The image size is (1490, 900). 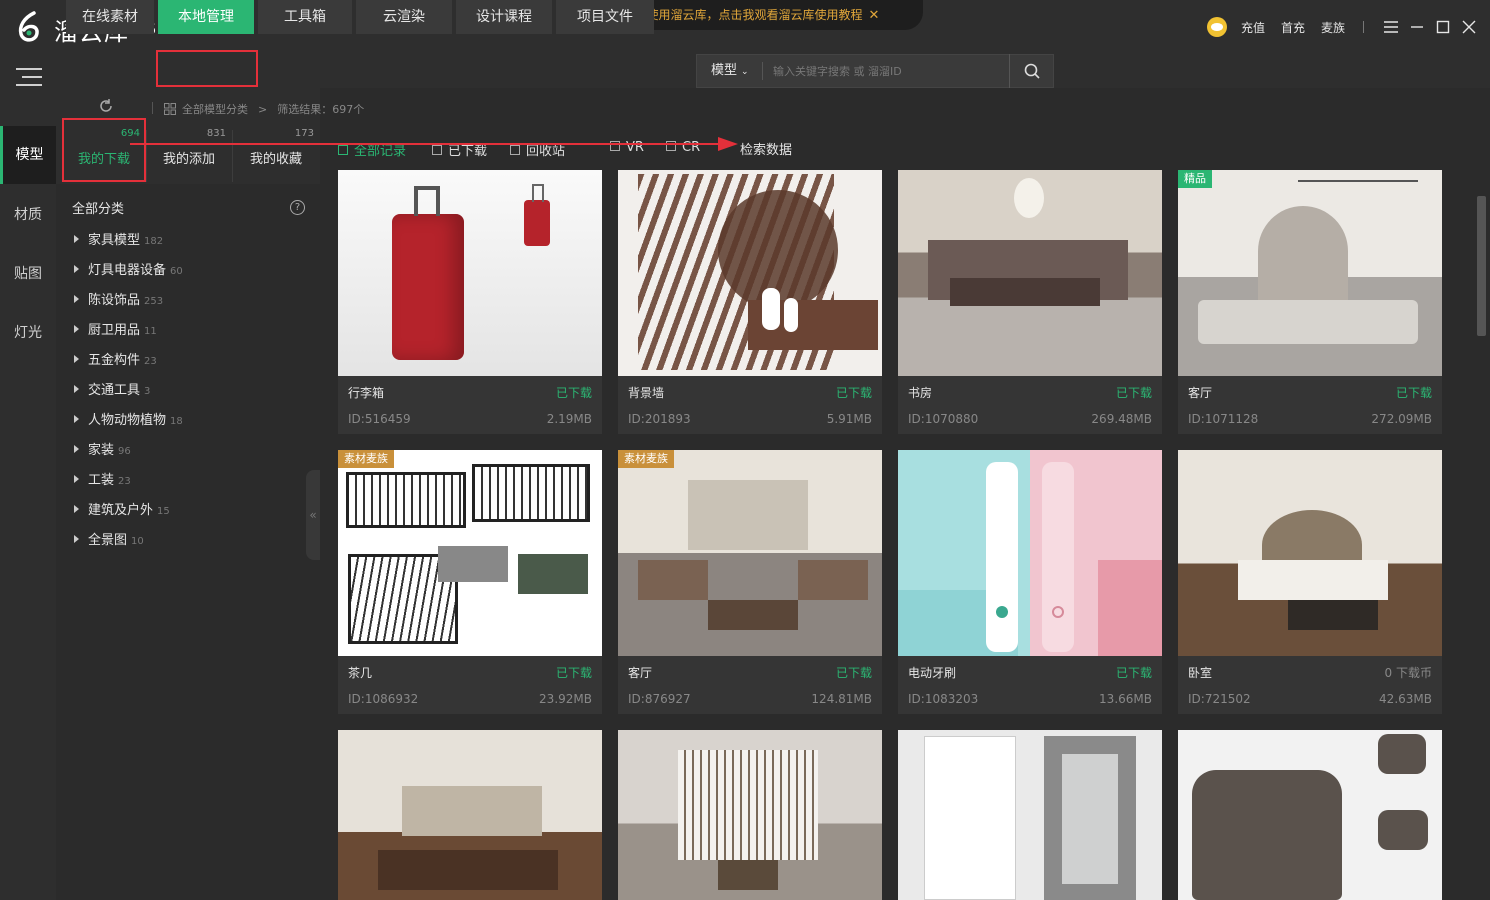 What do you see at coordinates (188, 159) in the screenshot?
I see `subtab-label: 我的添加` at bounding box center [188, 159].